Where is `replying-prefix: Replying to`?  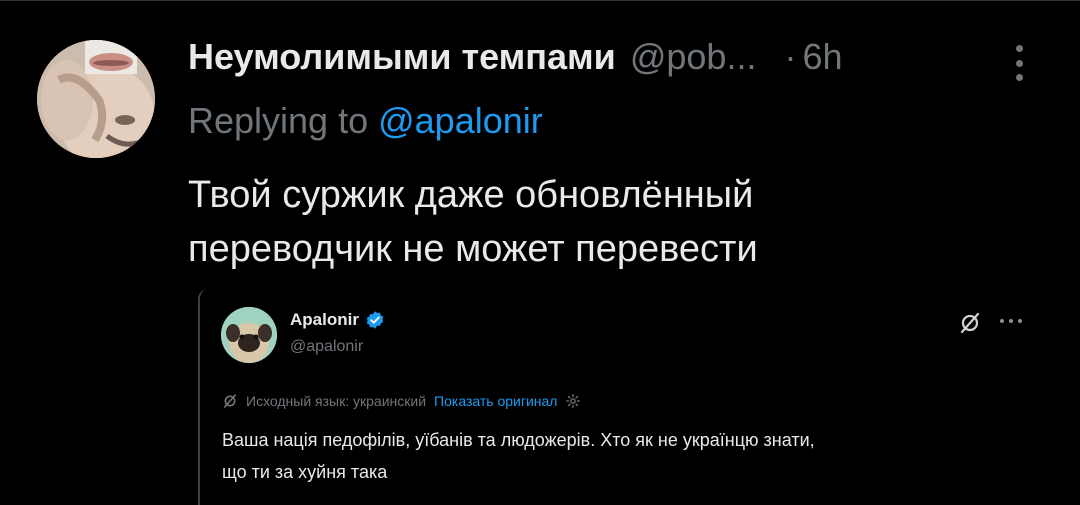 replying-prefix: Replying to is located at coordinates (283, 120).